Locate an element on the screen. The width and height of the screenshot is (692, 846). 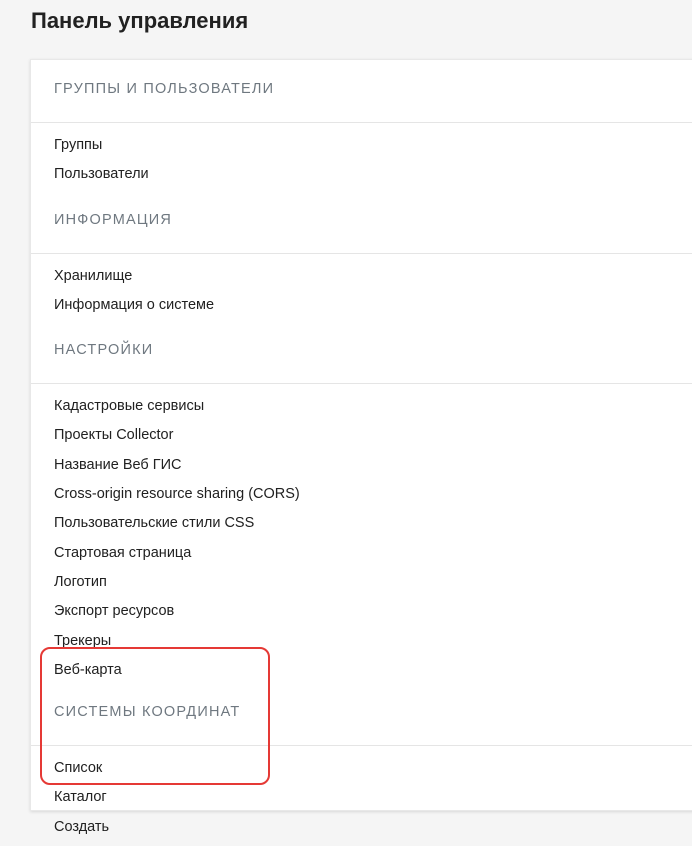
link-logo: Логотип is located at coordinates (373, 586).